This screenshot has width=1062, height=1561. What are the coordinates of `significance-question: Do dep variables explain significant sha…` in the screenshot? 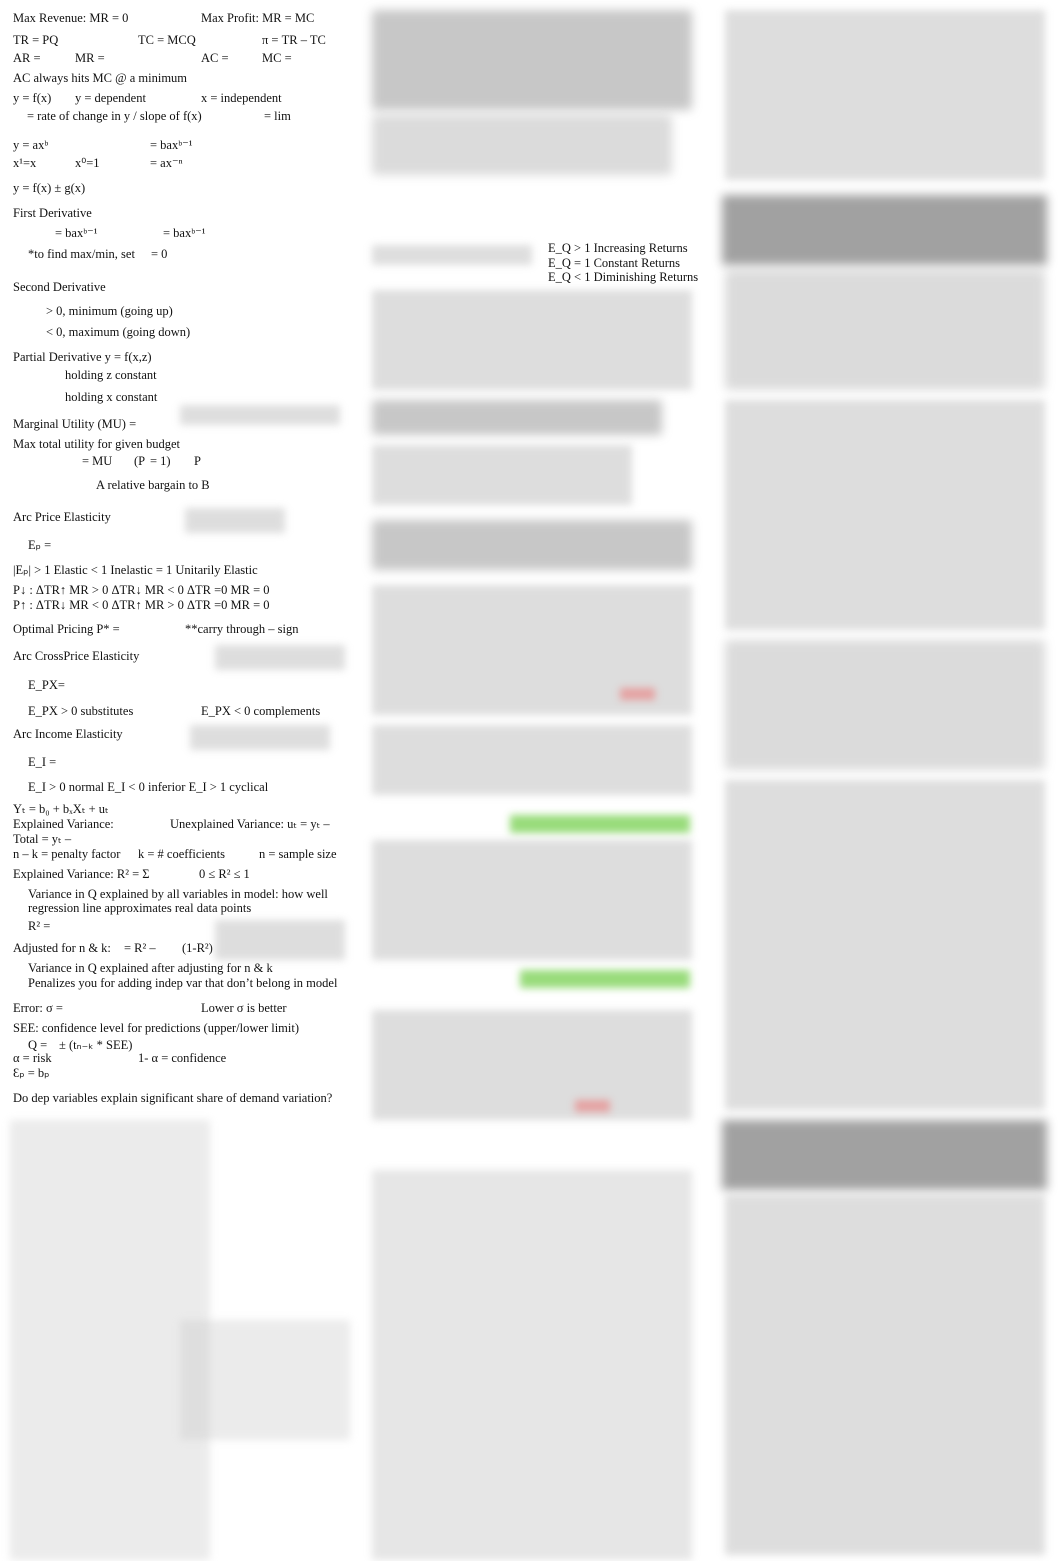 It's located at (173, 1098).